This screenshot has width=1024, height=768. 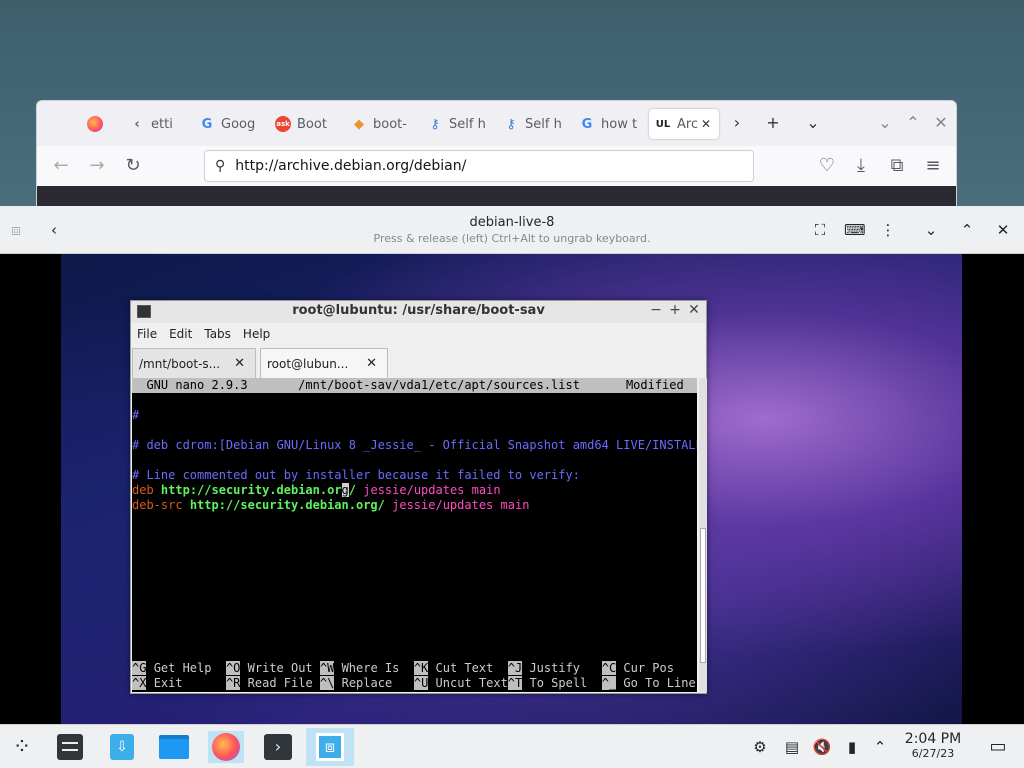 What do you see at coordinates (330, 747) in the screenshot?
I see `virt-manager-icon: ⧈` at bounding box center [330, 747].